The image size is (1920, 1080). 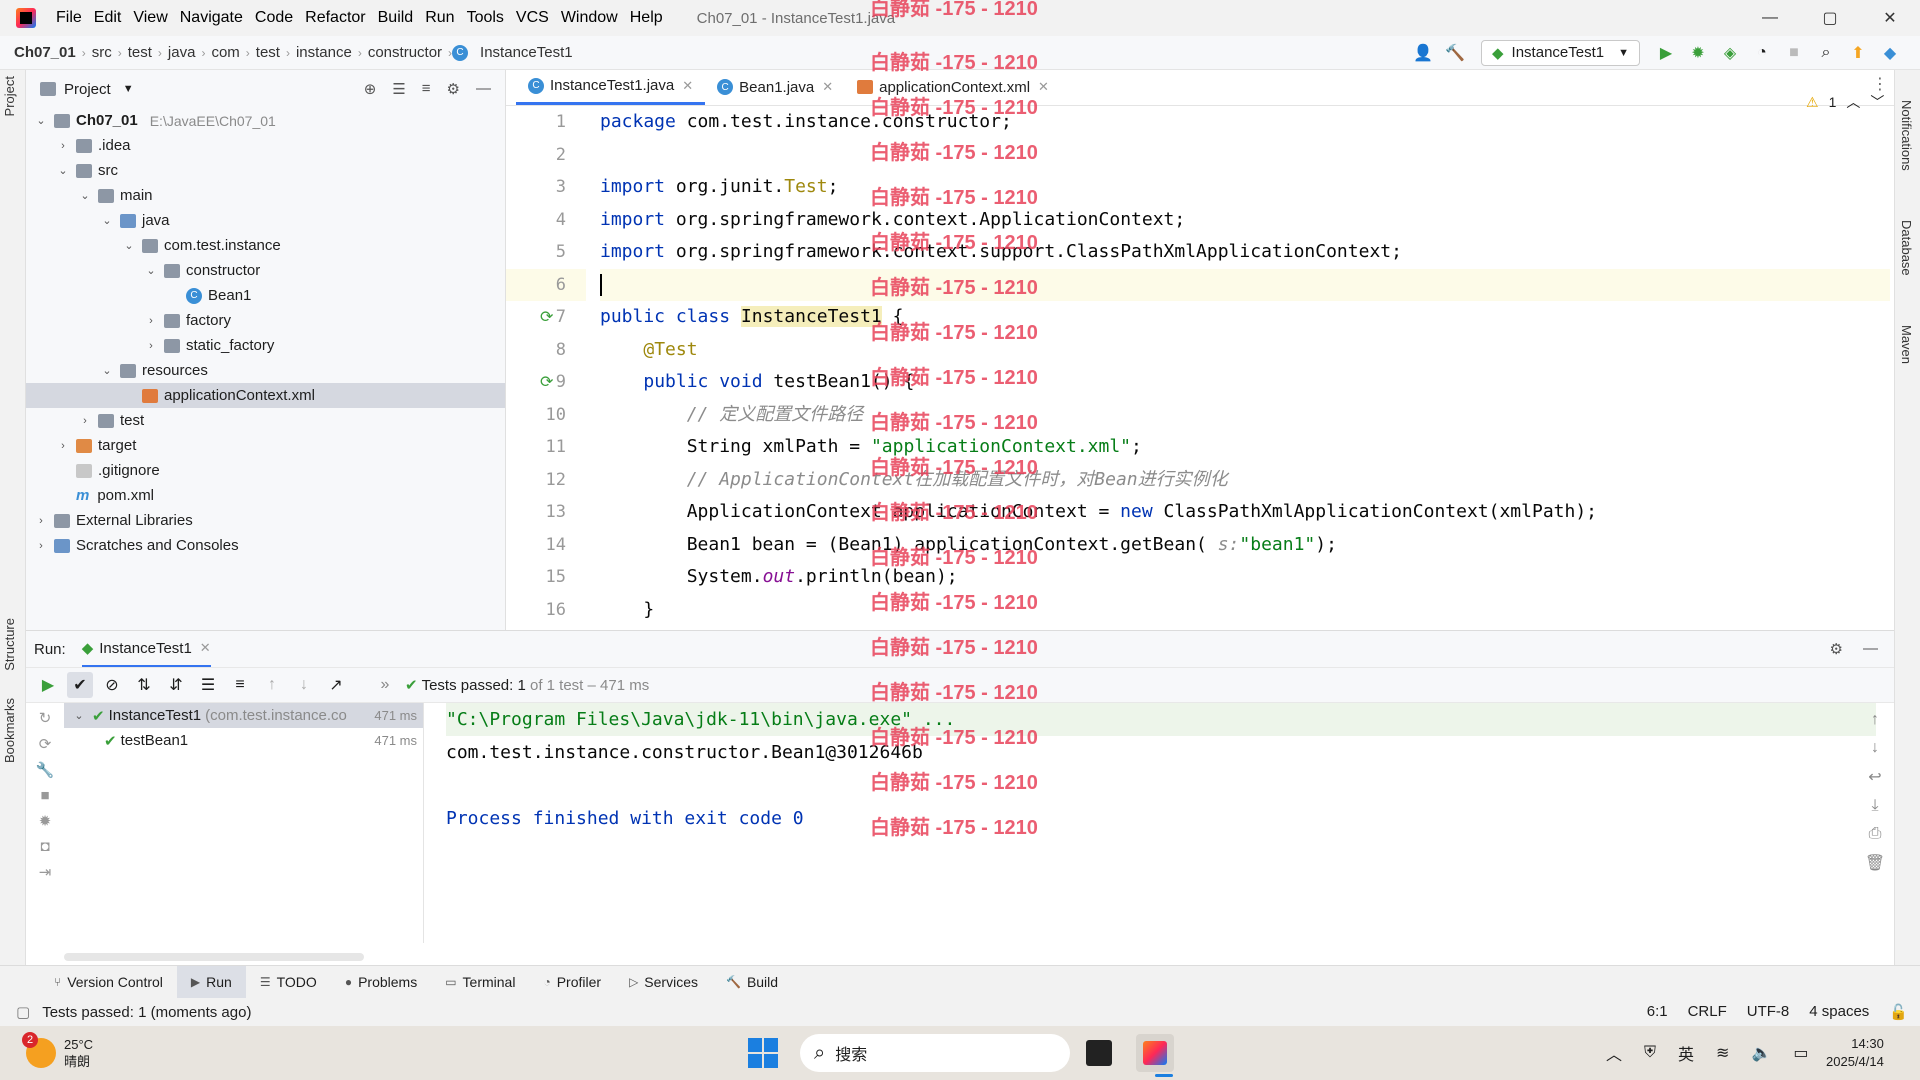 What do you see at coordinates (69, 18) in the screenshot?
I see `menu-file: File` at bounding box center [69, 18].